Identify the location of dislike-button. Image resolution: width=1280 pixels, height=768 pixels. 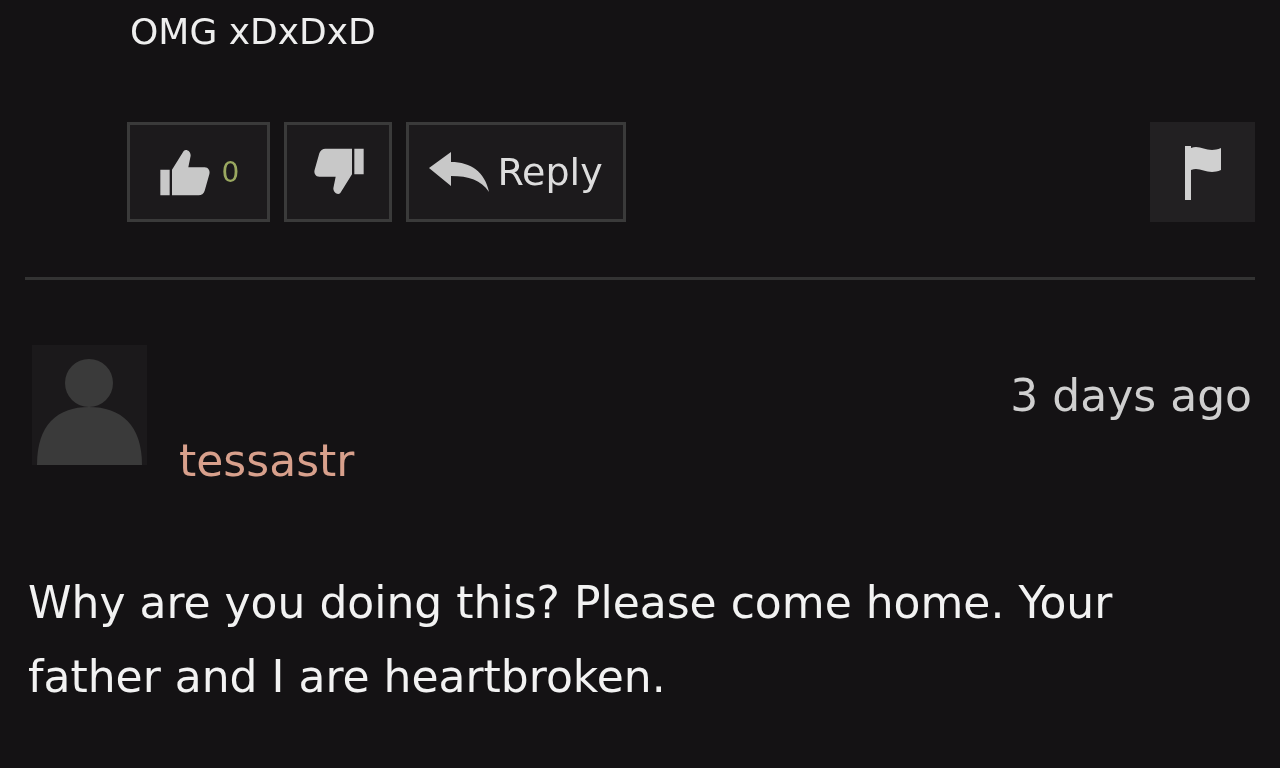
(338, 172).